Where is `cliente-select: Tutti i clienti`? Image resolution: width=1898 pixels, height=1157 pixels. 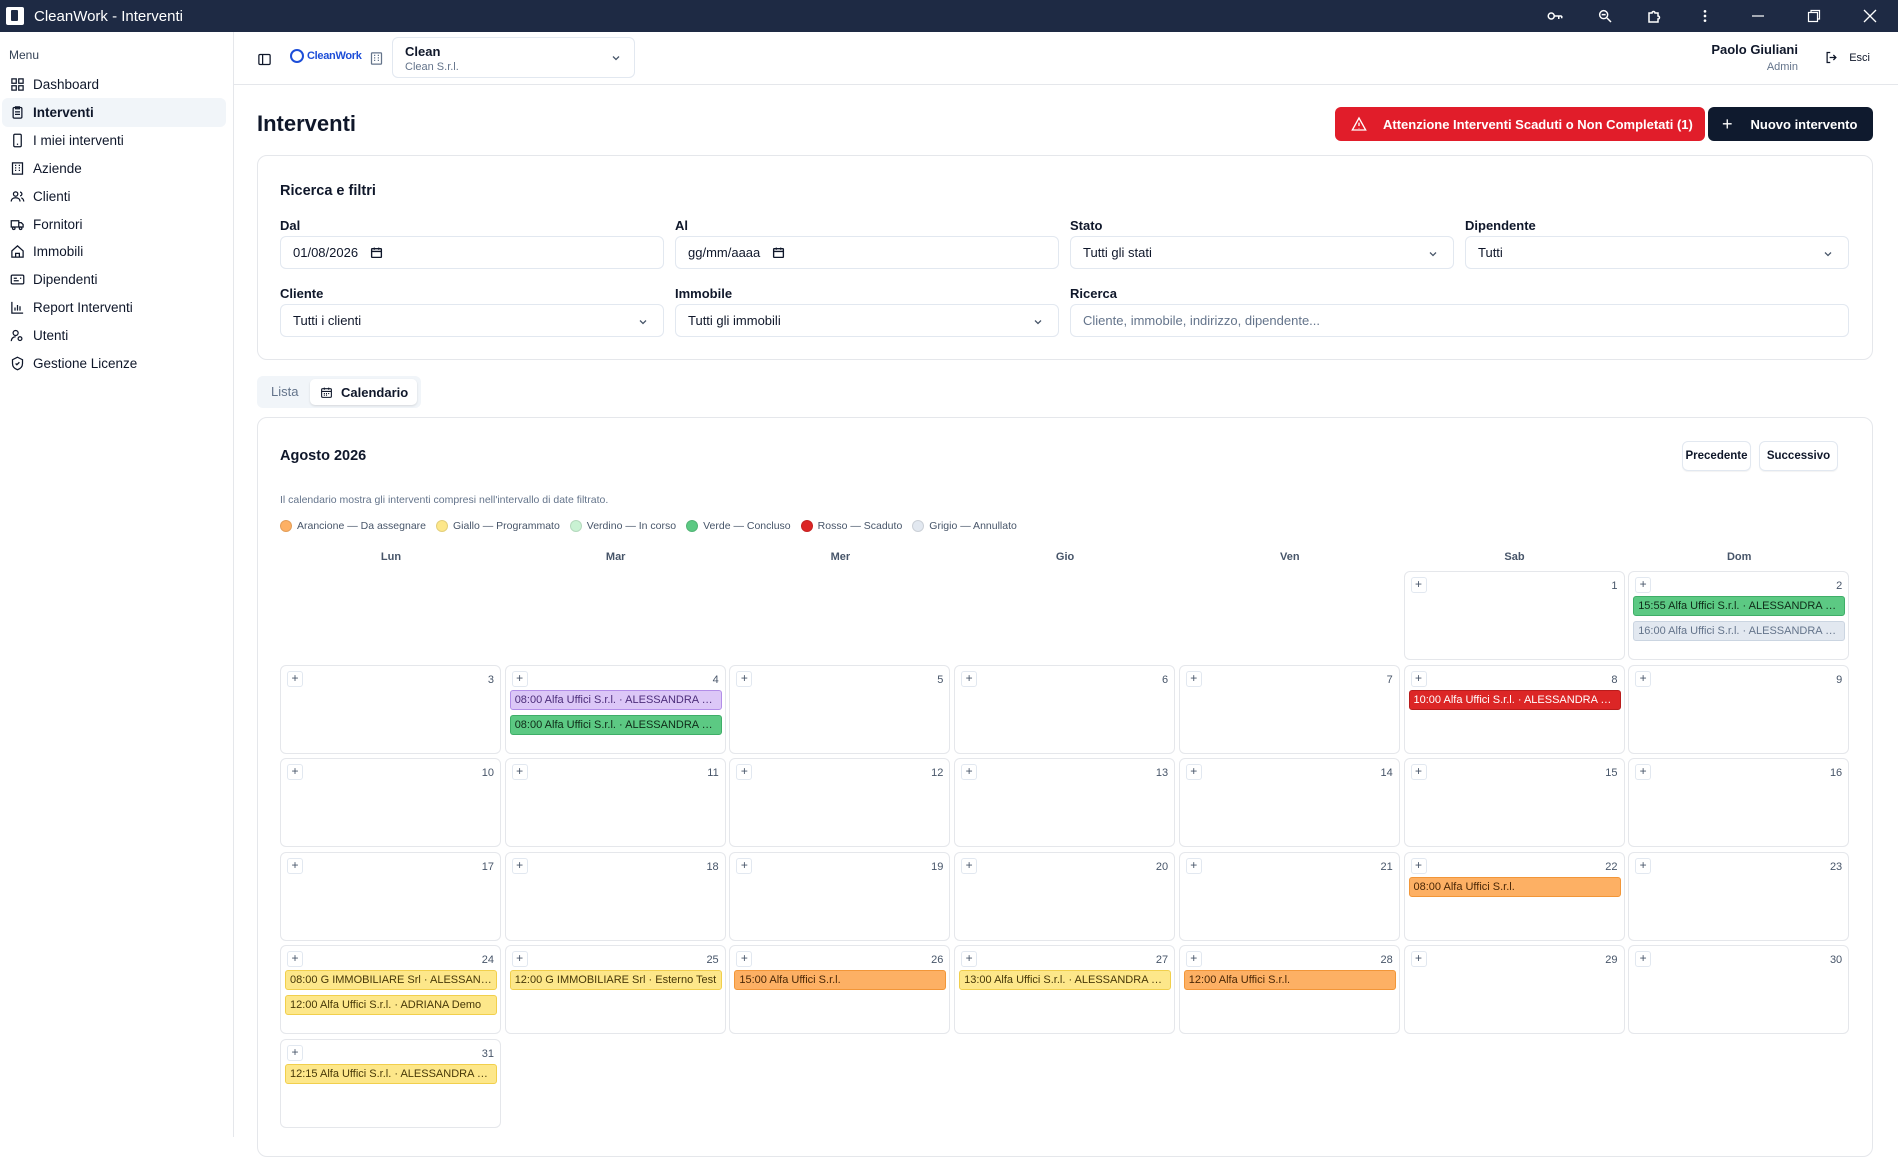 cliente-select: Tutti i clienti is located at coordinates (472, 320).